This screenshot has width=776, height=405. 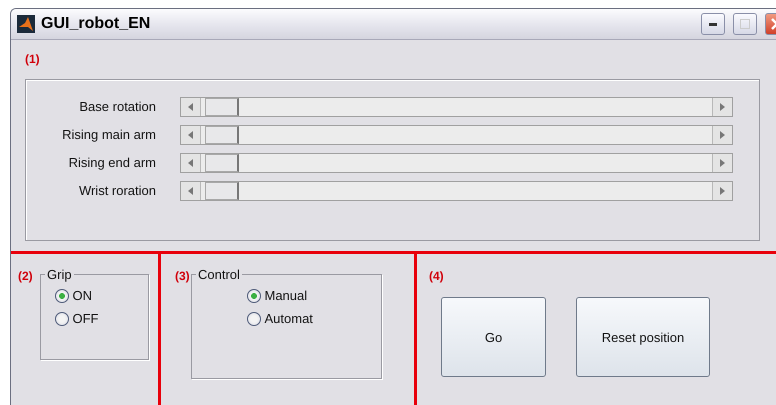 What do you see at coordinates (117, 107) in the screenshot?
I see `slider-label: Base rotation` at bounding box center [117, 107].